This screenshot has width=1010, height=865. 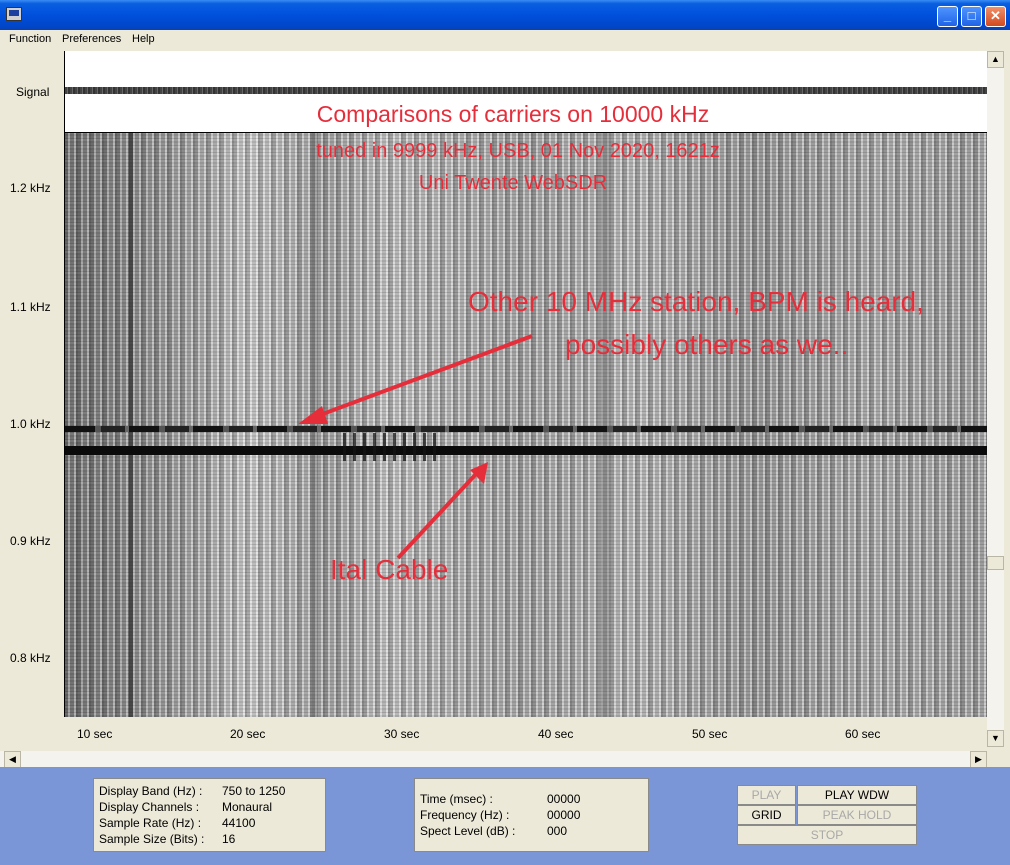 What do you see at coordinates (30, 658) in the screenshot?
I see `freq-tick-label: 0.8 kHz` at bounding box center [30, 658].